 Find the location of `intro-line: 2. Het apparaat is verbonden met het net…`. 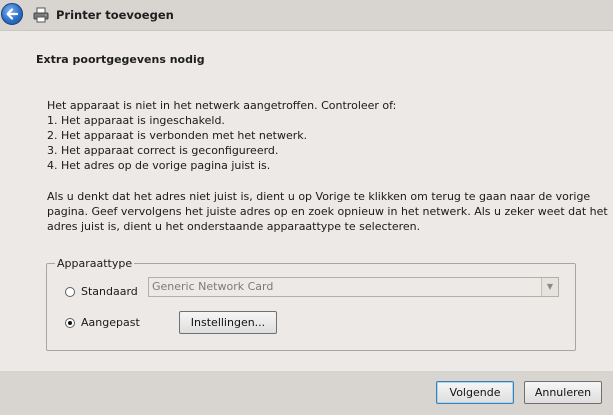

intro-line: 2. Het apparaat is verbonden met het net… is located at coordinates (177, 135).